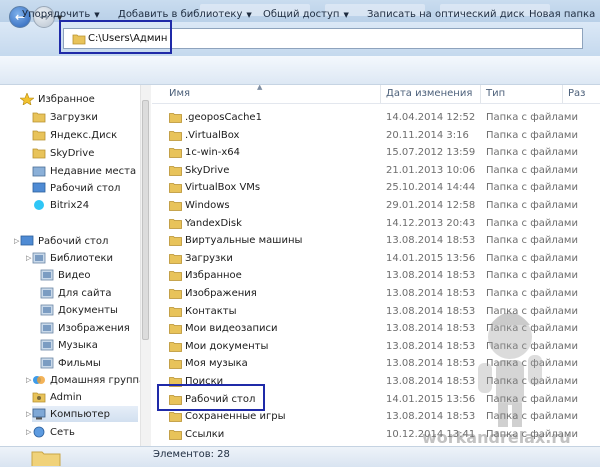  I want to click on file-date: 14.04.2014 12:52, so click(431, 117).